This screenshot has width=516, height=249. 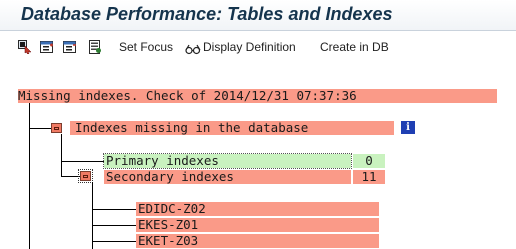 I want to click on title-bar: Database Performance: Tables and Indexes, so click(x=258, y=15).